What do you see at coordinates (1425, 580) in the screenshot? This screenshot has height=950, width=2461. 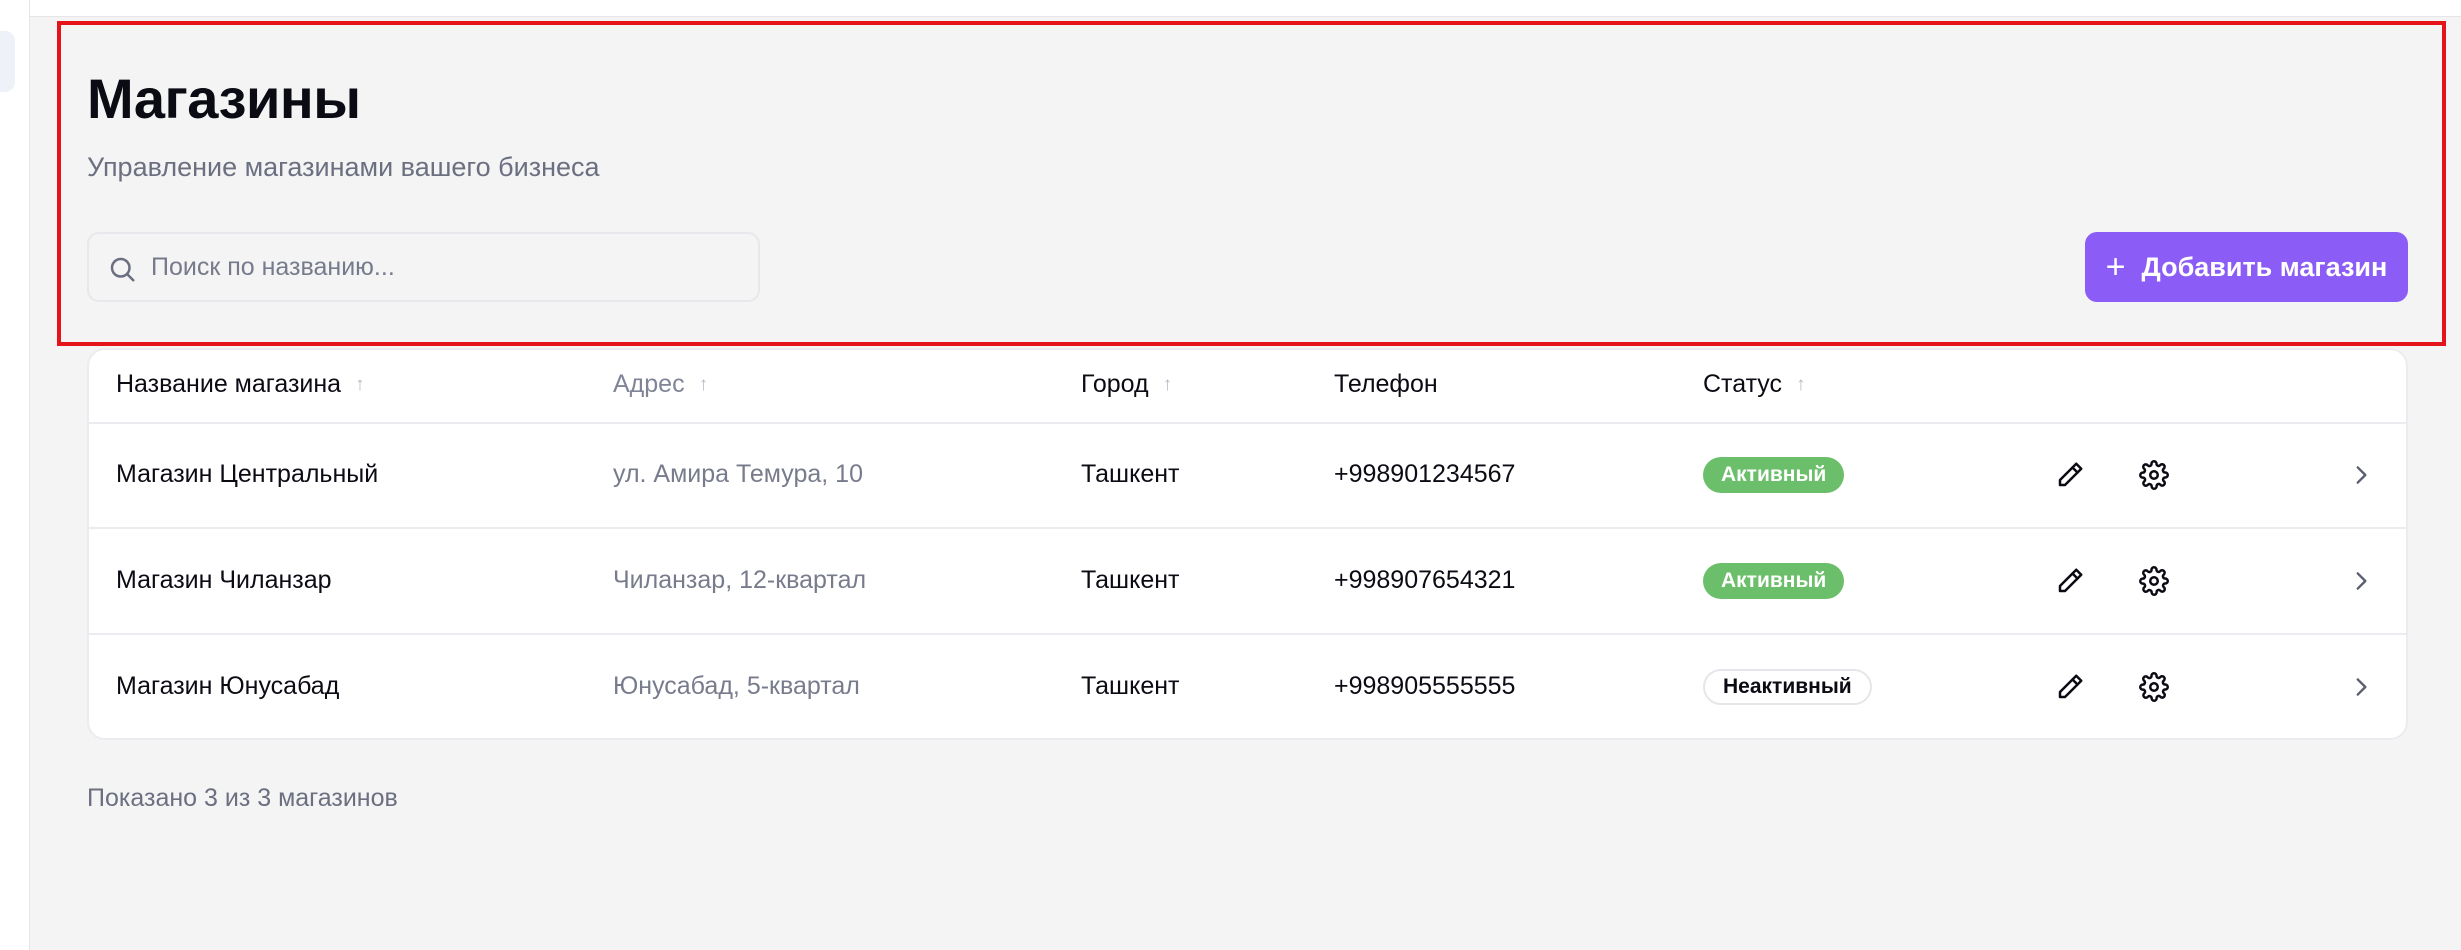 I see `store-phone: +998907654321` at bounding box center [1425, 580].